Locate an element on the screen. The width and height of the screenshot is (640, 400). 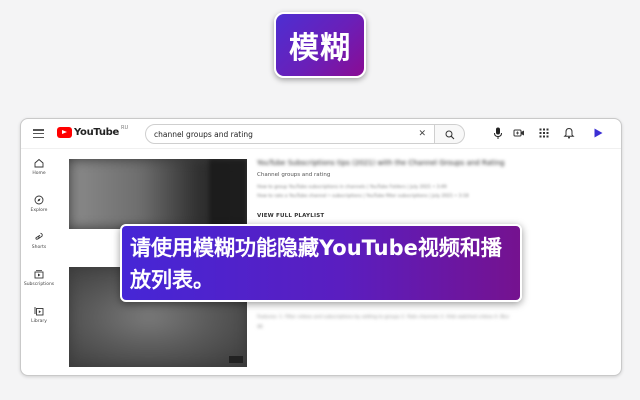
sidebar-item-subscriptions: Subscriptions is located at coordinates (39, 278).